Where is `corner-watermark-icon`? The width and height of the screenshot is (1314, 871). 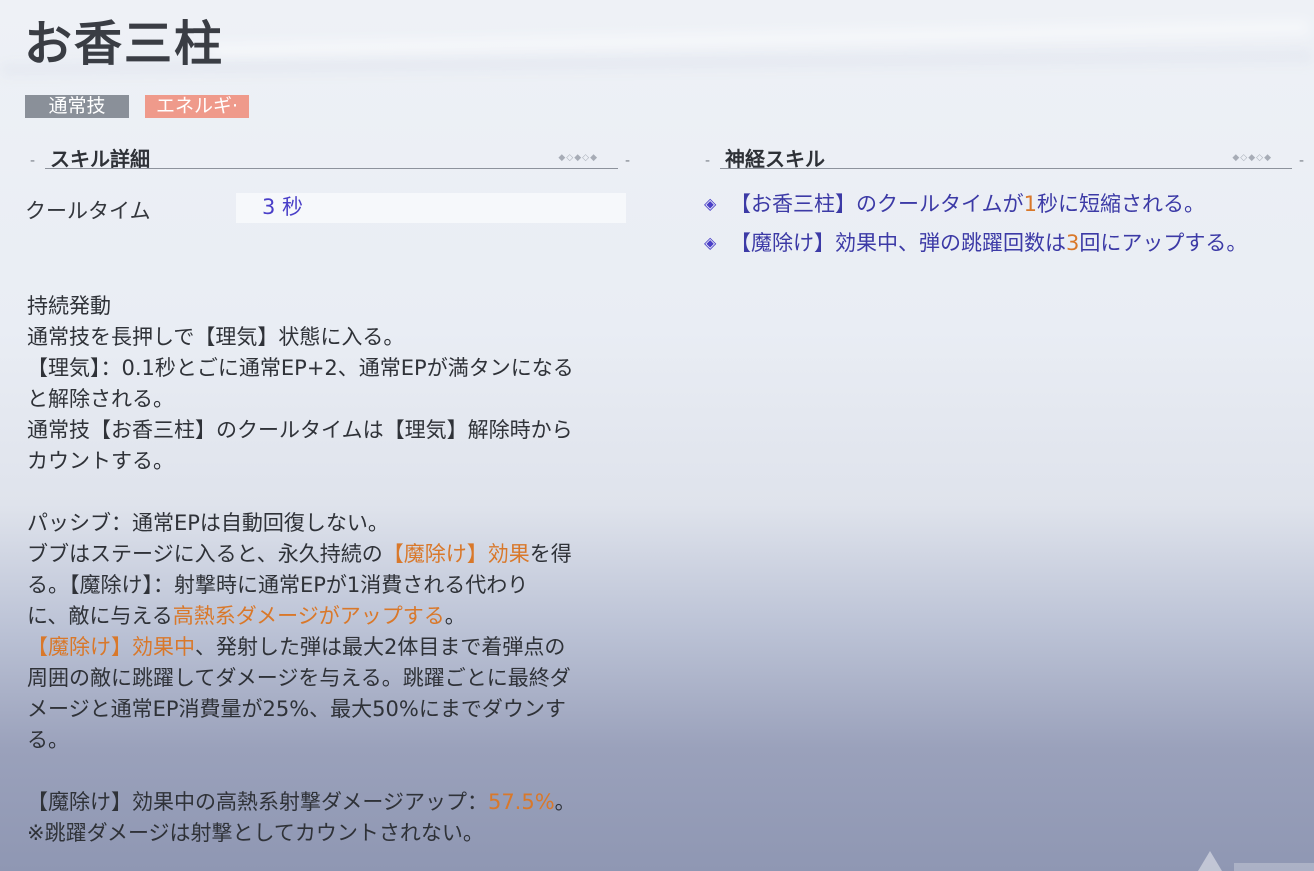 corner-watermark-icon is located at coordinates (1256, 861).